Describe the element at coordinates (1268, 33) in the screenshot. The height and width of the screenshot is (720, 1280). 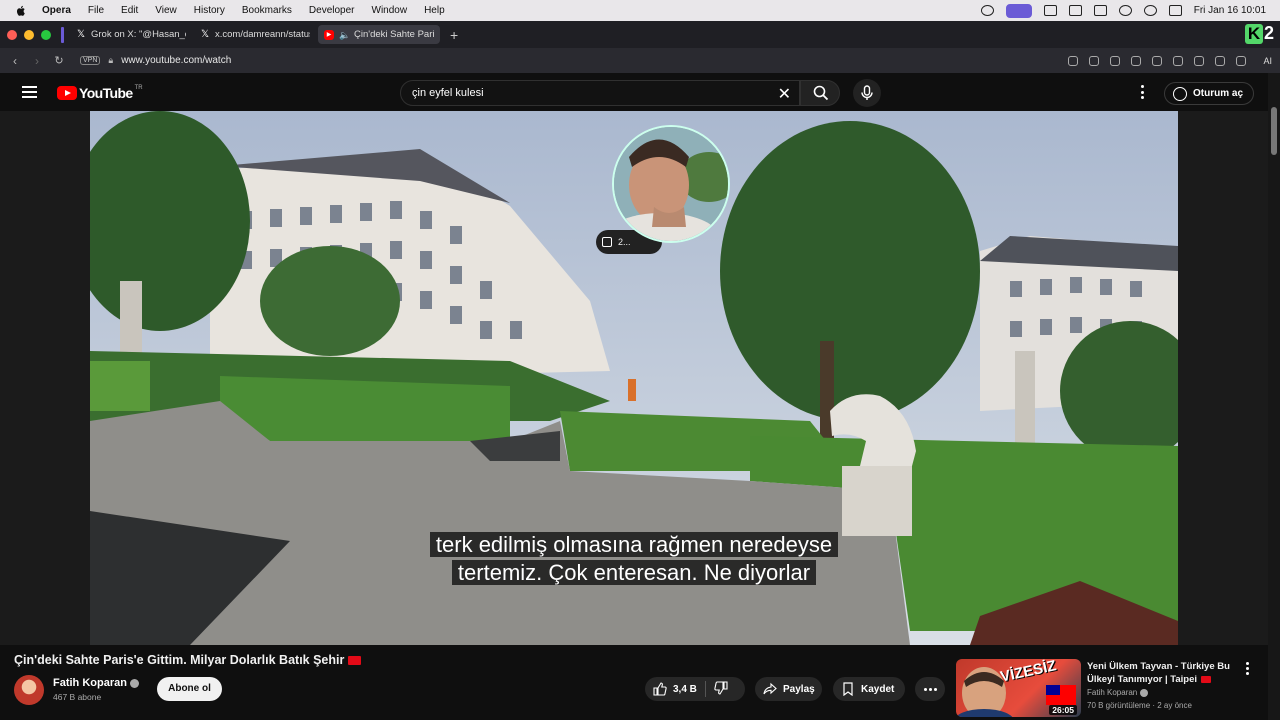
I see `k2-logo-number: 2` at that location.